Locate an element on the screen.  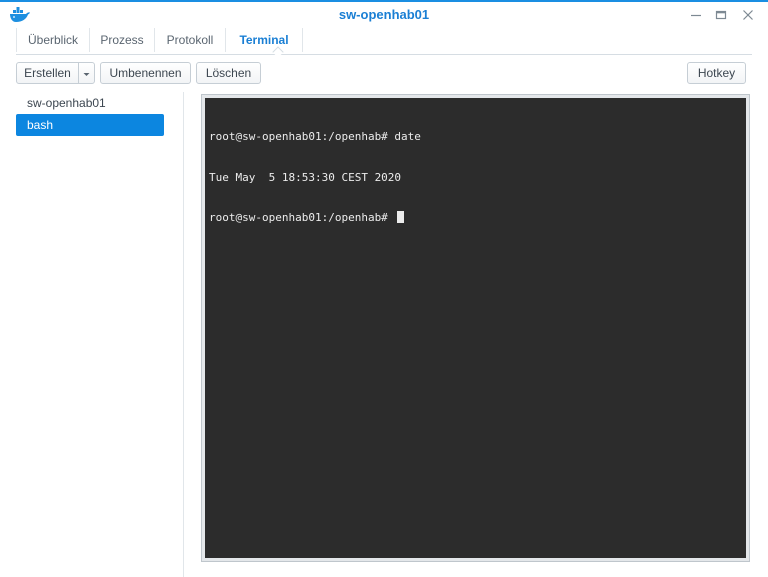
maximize-icon is located at coordinates (721, 15).